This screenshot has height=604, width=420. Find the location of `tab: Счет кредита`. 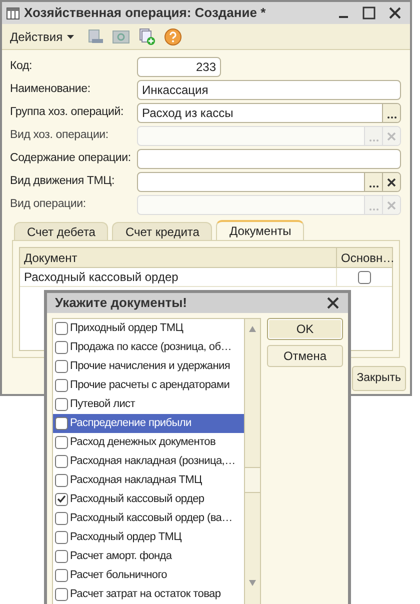

tab: Счет кредита is located at coordinates (162, 231).